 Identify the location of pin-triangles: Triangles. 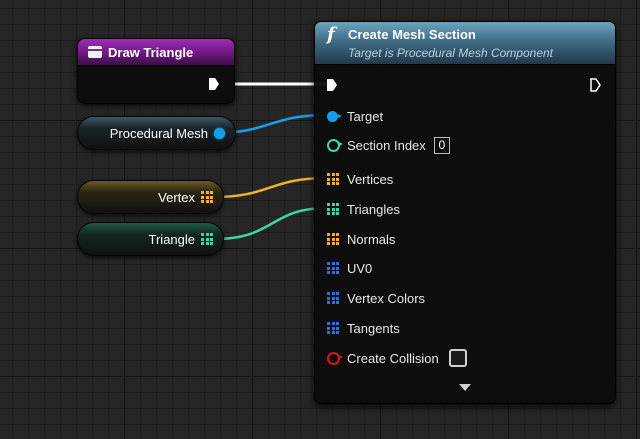
(363, 209).